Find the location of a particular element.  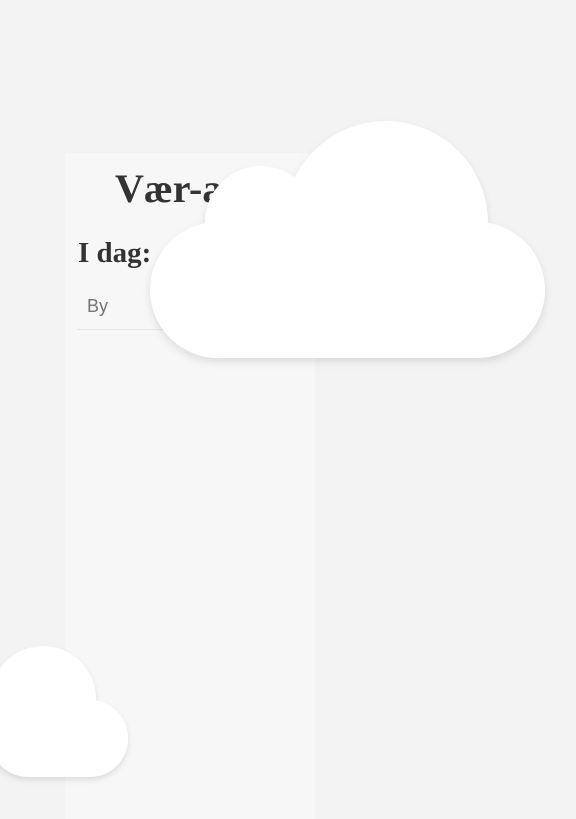

today-heading: I dag: is located at coordinates (115, 253).